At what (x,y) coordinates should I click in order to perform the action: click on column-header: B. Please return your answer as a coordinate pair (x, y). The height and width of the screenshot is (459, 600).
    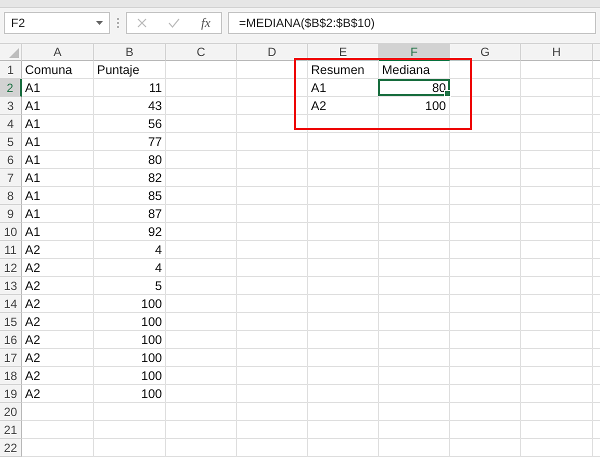
    Looking at the image, I should click on (130, 52).